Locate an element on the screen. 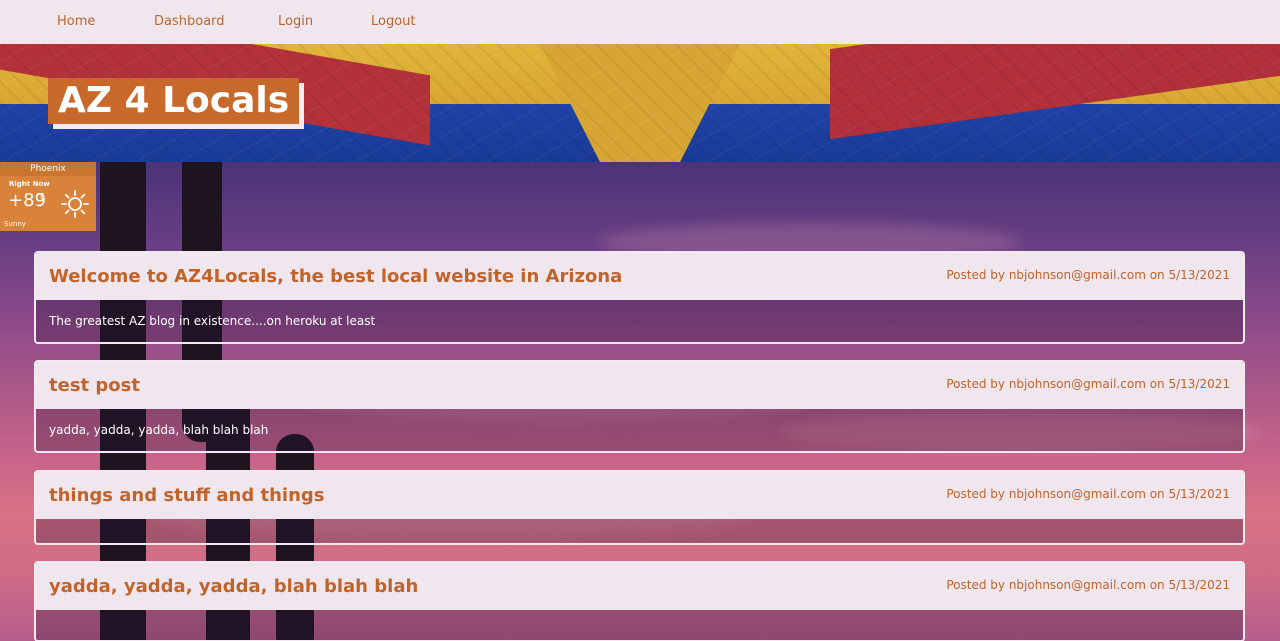 The width and height of the screenshot is (1280, 641). post-title: test post is located at coordinates (94, 385).